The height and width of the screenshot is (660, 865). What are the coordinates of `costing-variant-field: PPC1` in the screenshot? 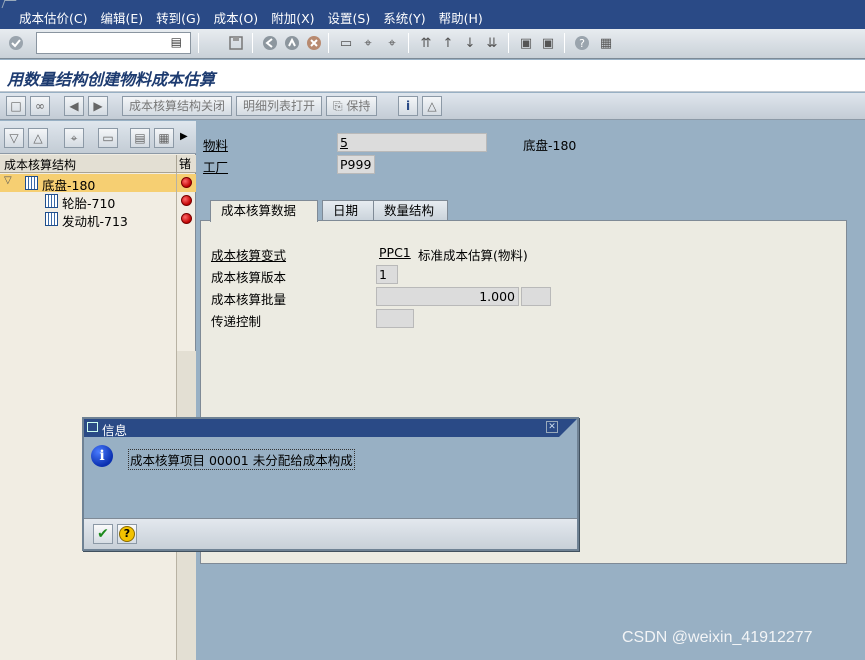 It's located at (395, 252).